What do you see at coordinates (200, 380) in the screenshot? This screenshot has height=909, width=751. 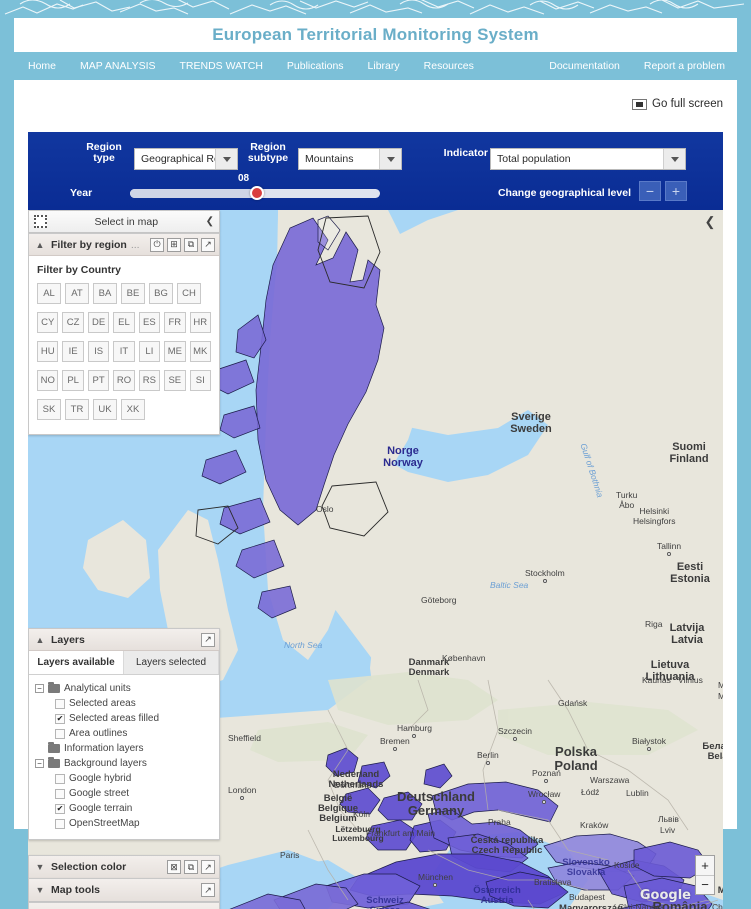 I see `country-filter-si: SI` at bounding box center [200, 380].